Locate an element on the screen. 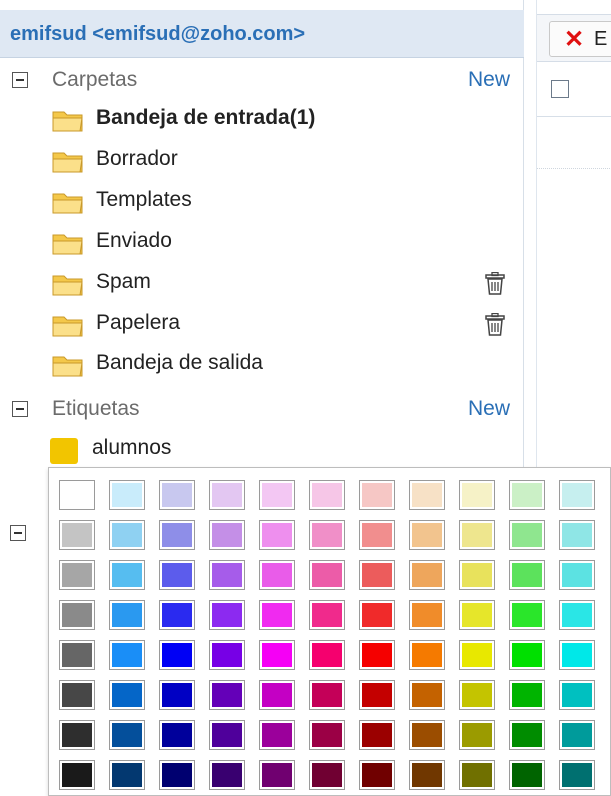 The image size is (611, 796). empty-spam-trash-icon is located at coordinates (495, 284).